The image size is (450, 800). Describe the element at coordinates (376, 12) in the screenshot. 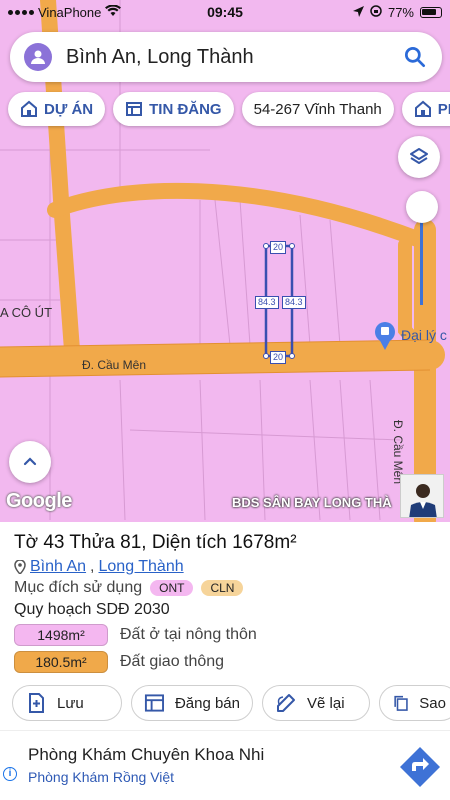

I see `orientation-lock-icon` at that location.